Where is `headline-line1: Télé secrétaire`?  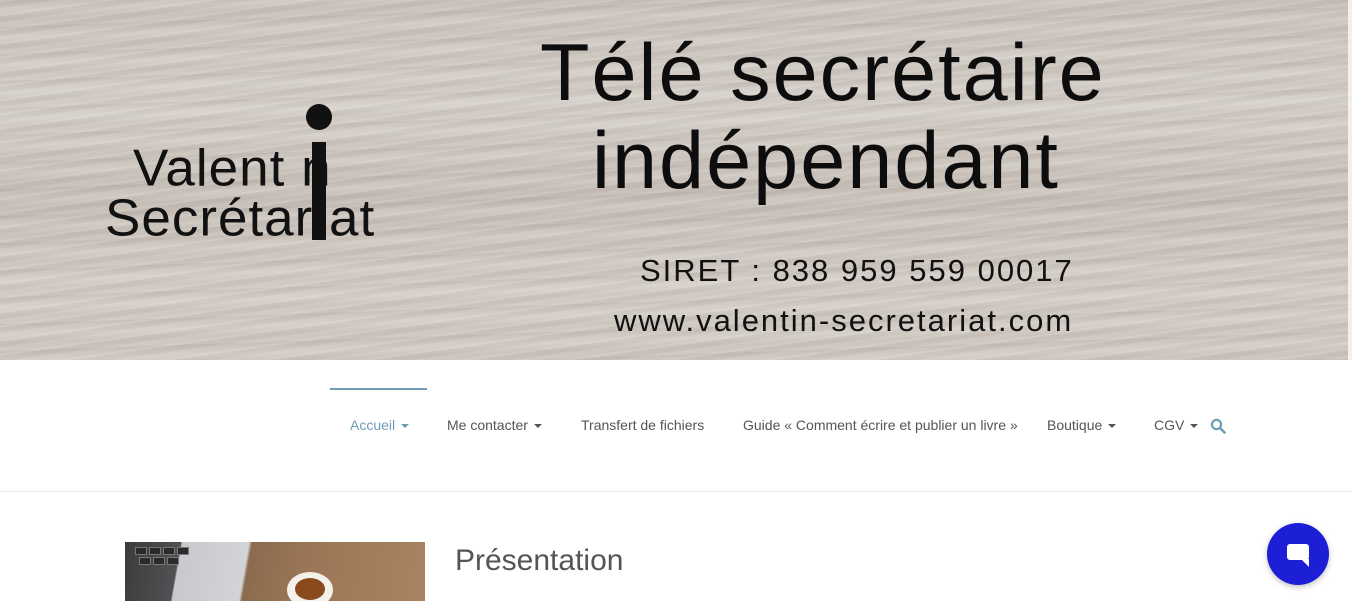 headline-line1: Télé secrétaire is located at coordinates (823, 73).